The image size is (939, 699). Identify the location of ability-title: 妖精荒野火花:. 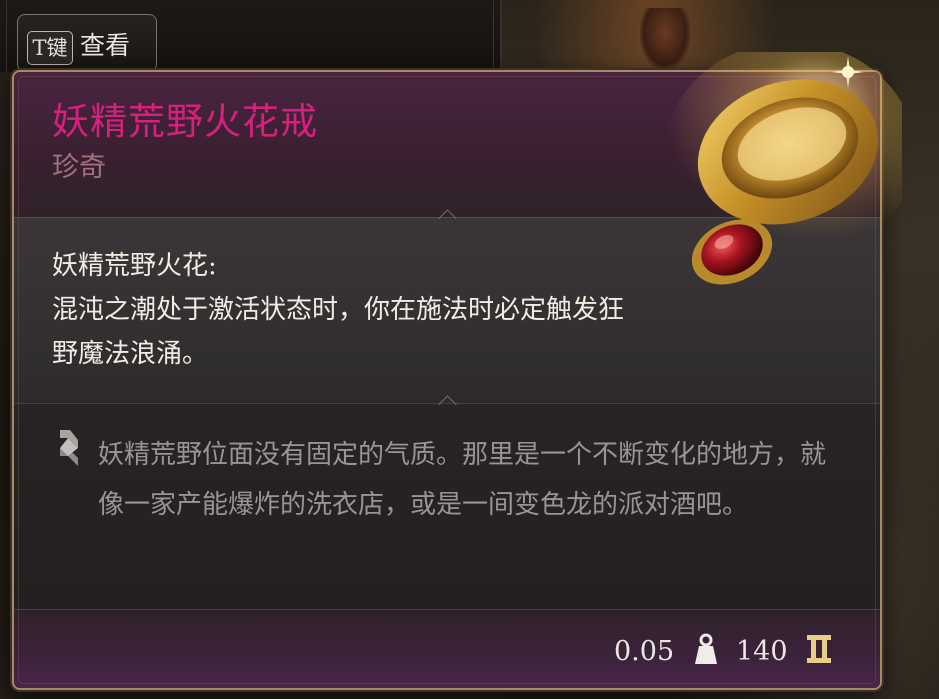
(134, 266).